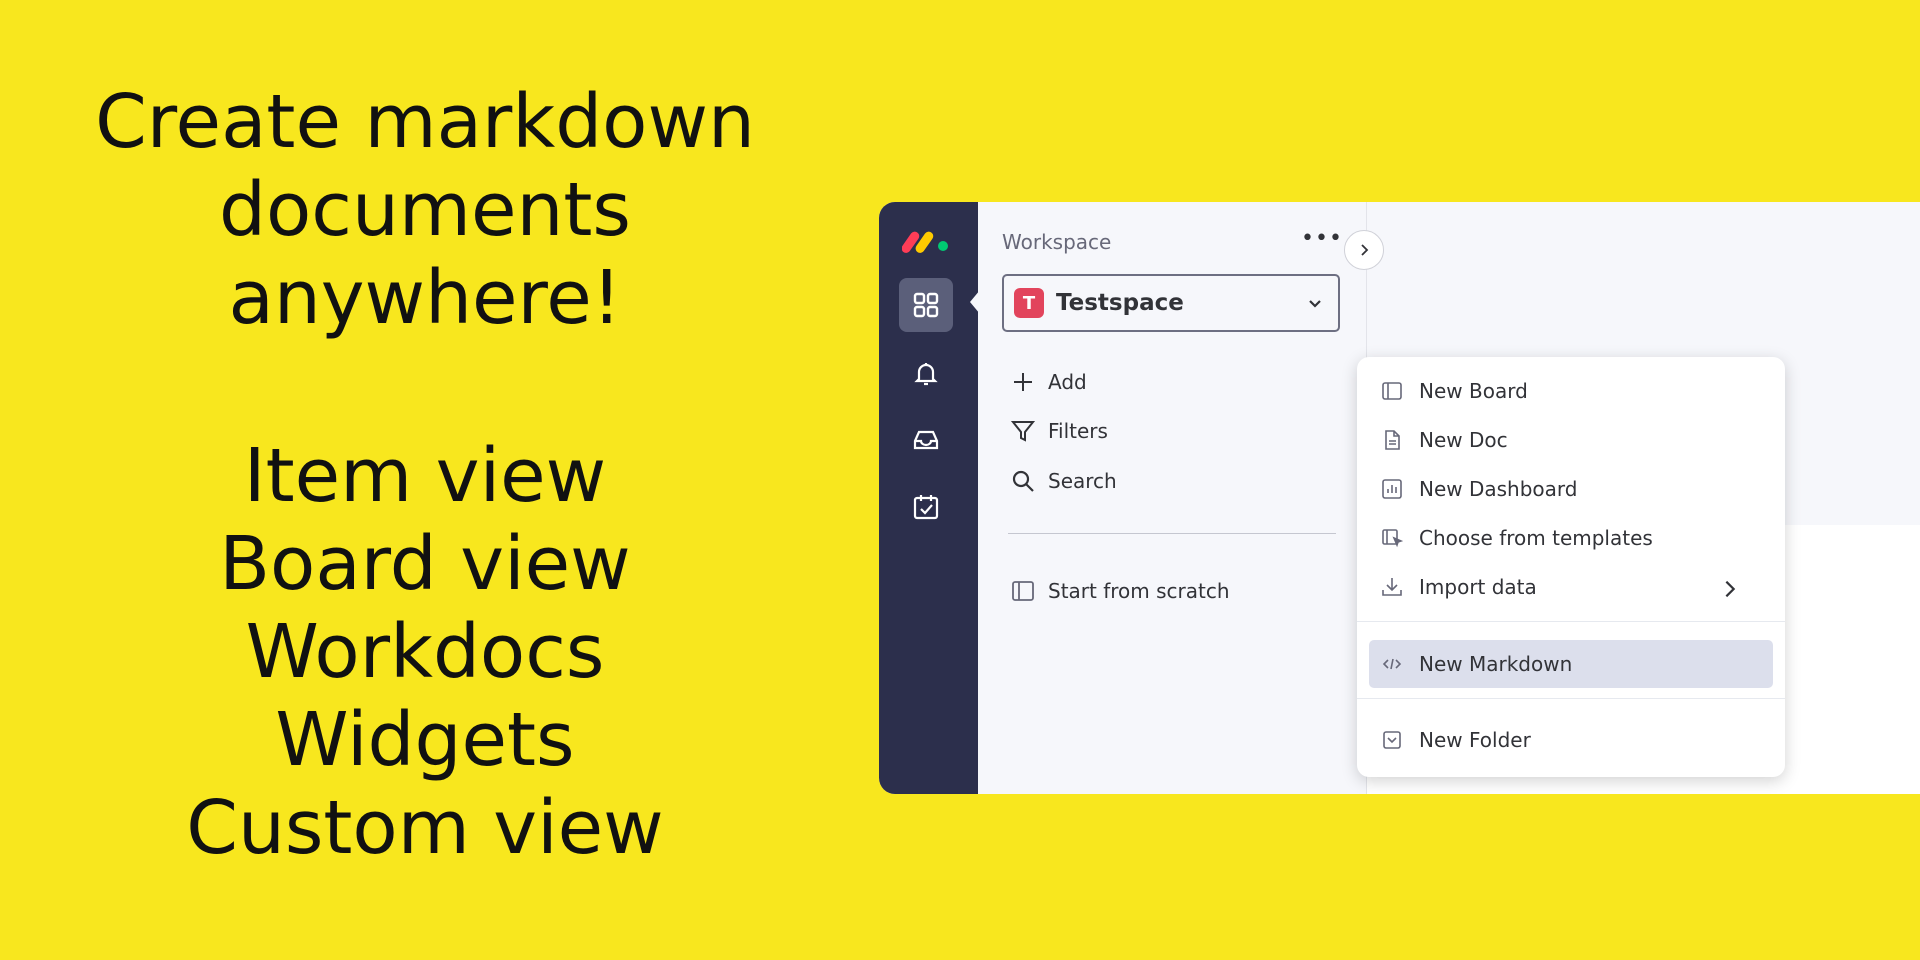 The image size is (1920, 960). I want to click on grid-icon, so click(926, 305).